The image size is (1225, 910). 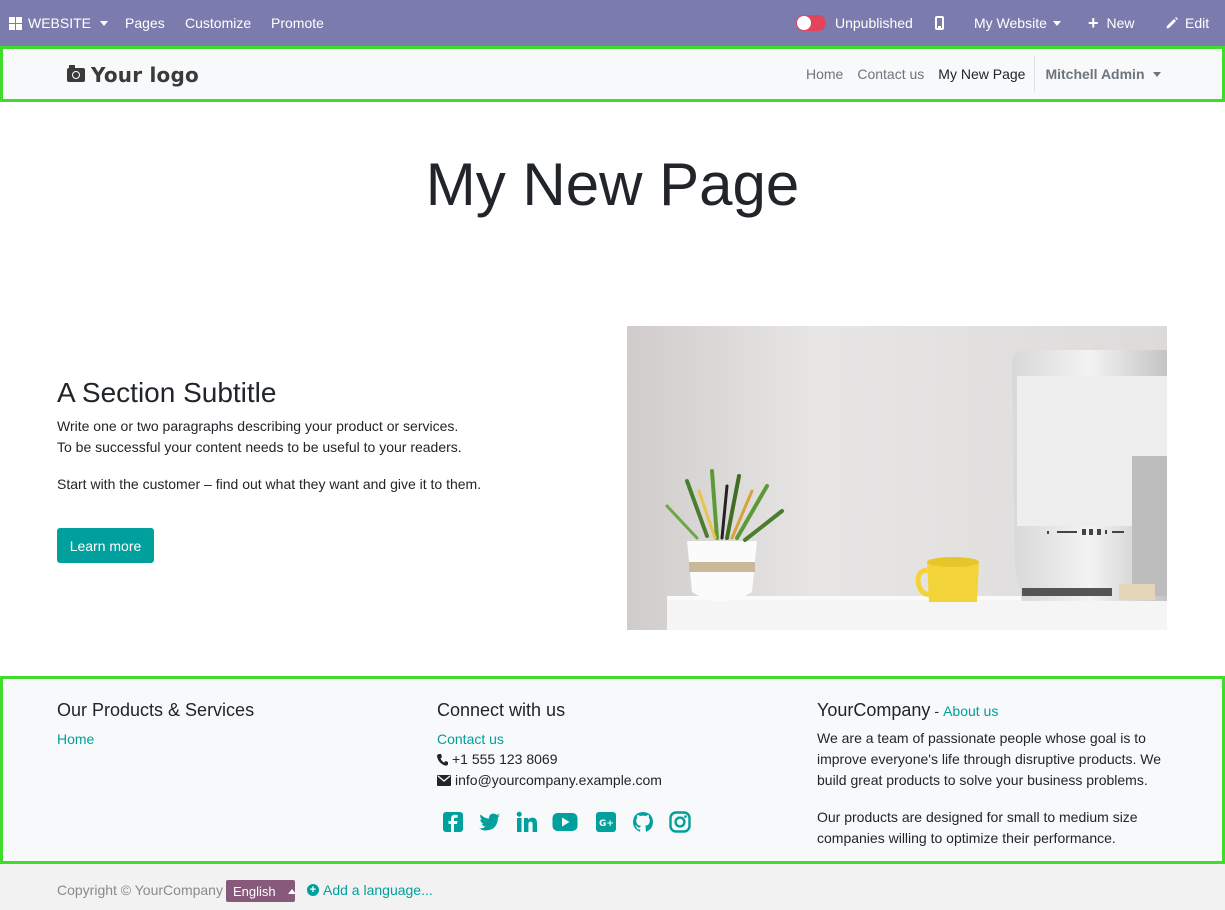 I want to click on site-logo: Your logo, so click(x=133, y=75).